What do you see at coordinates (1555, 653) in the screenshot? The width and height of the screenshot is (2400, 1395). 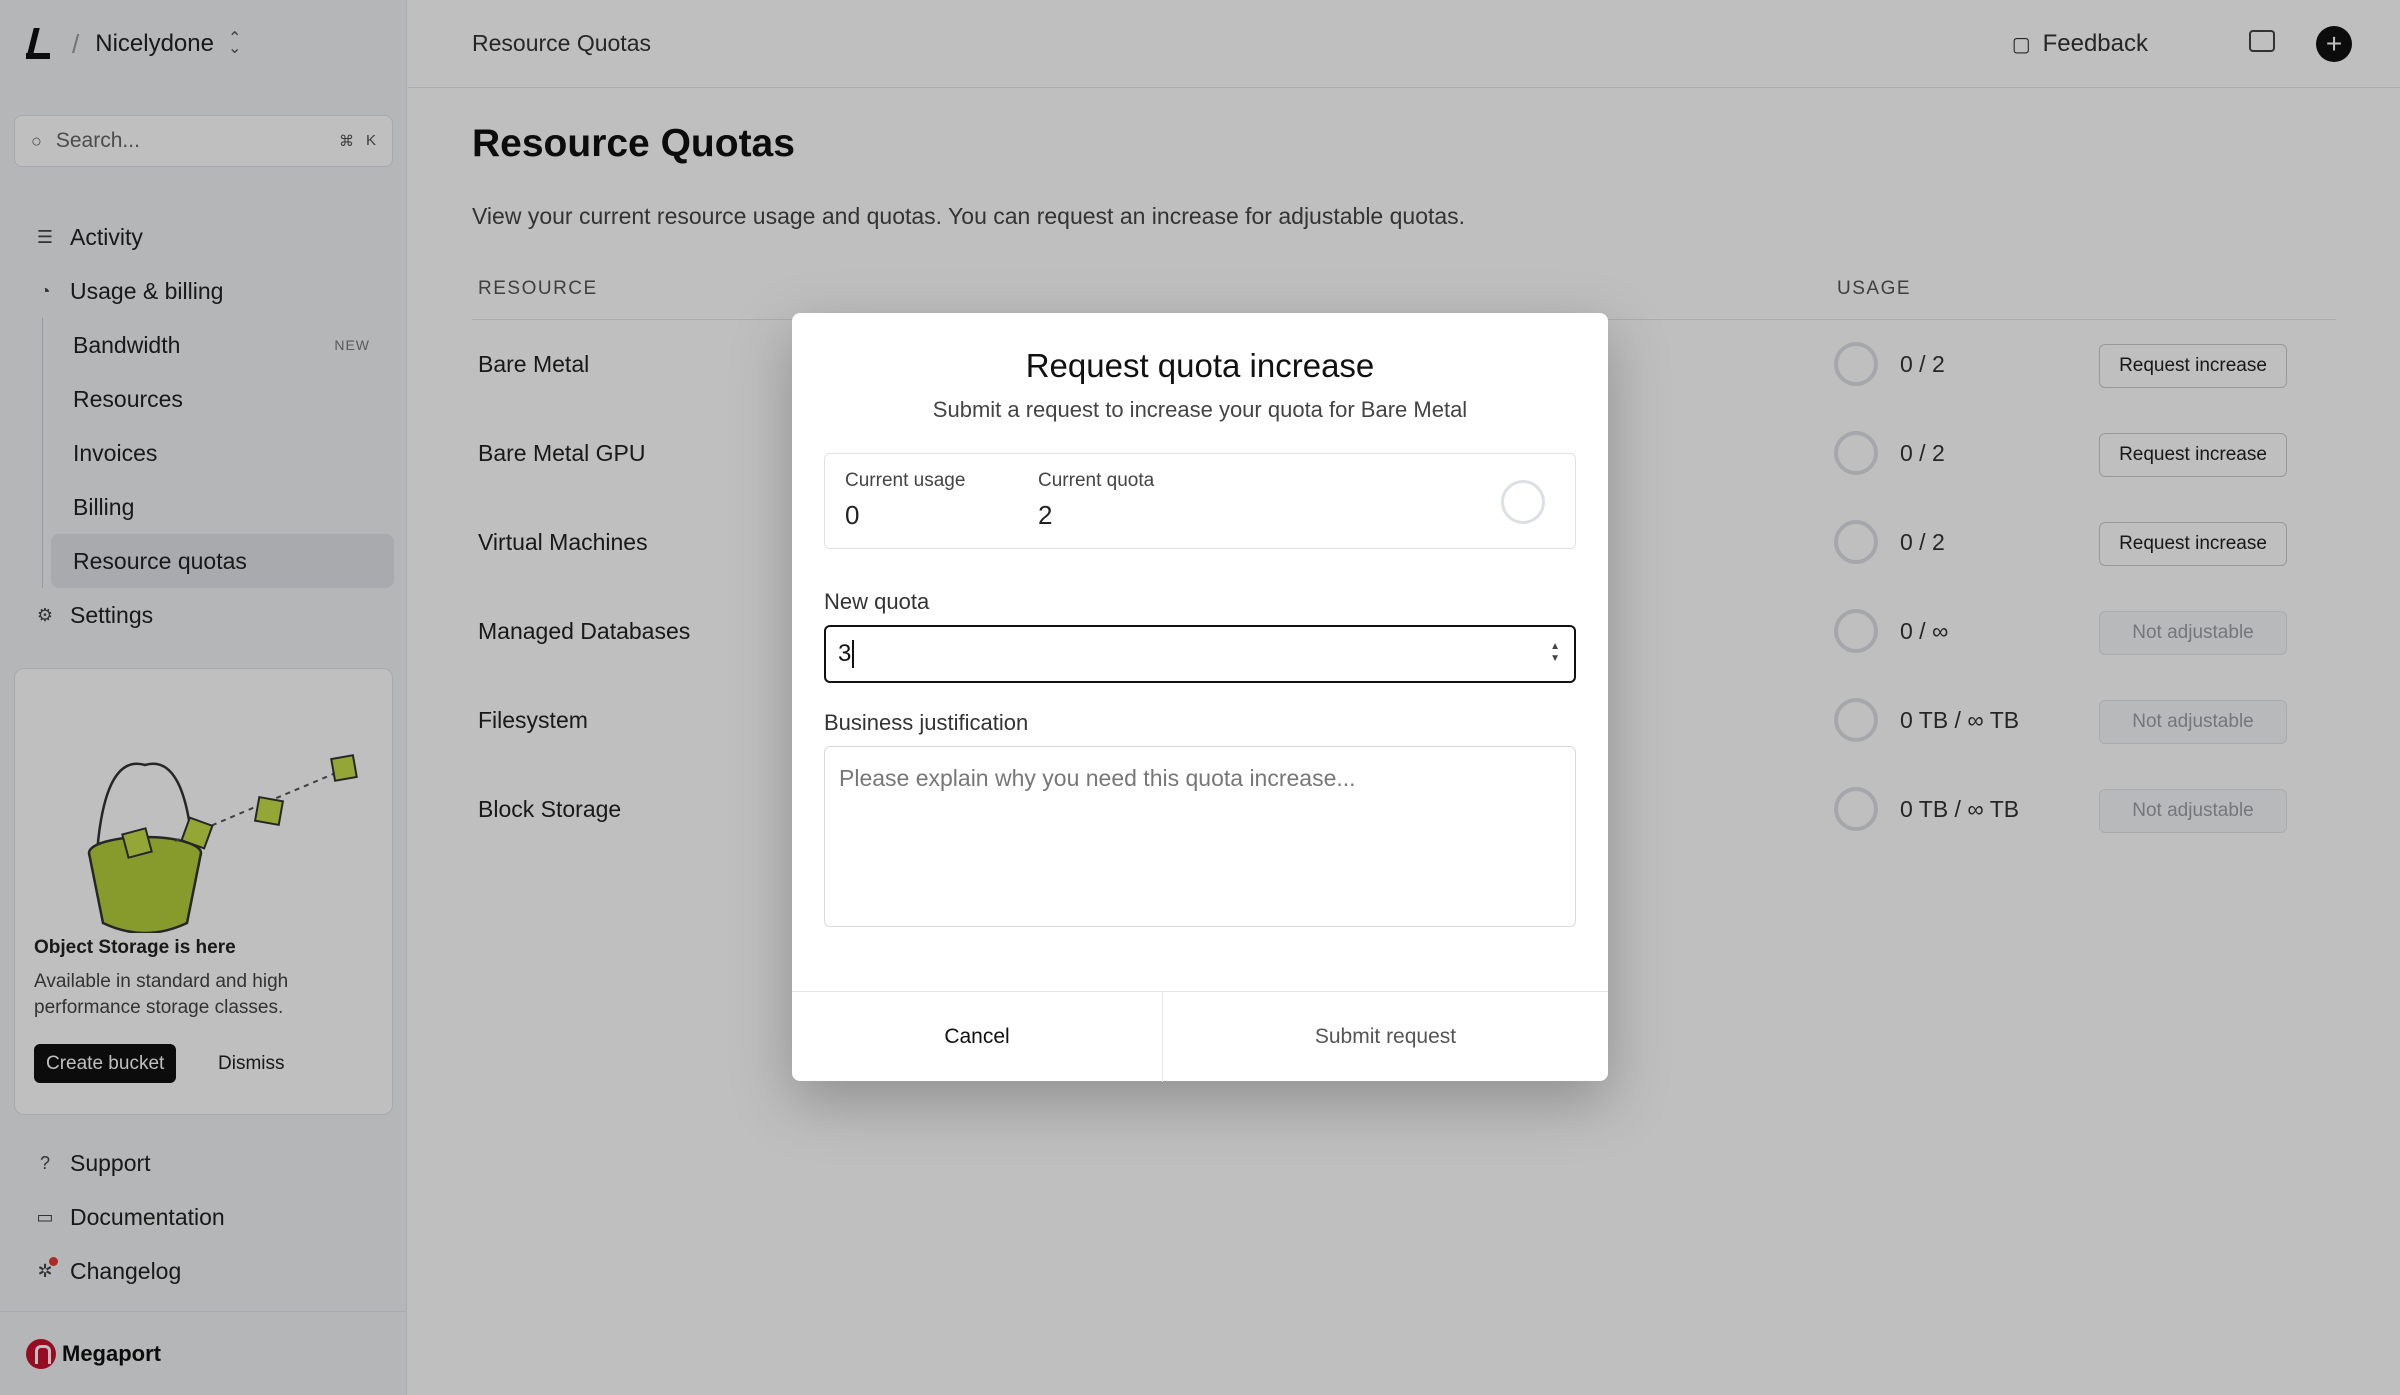 I see `number-stepper-icon: ▲ ▼` at bounding box center [1555, 653].